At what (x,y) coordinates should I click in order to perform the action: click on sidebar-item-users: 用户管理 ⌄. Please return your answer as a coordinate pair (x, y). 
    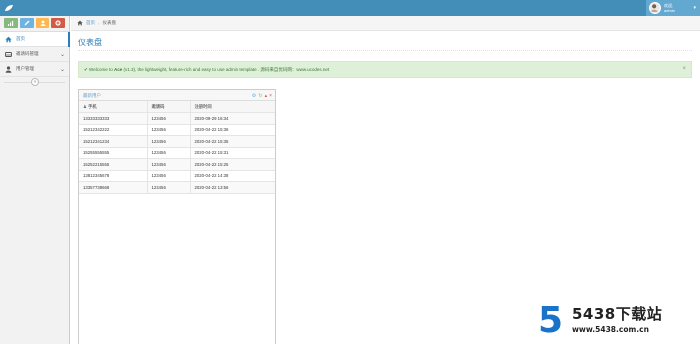
    Looking at the image, I should click on (34, 69).